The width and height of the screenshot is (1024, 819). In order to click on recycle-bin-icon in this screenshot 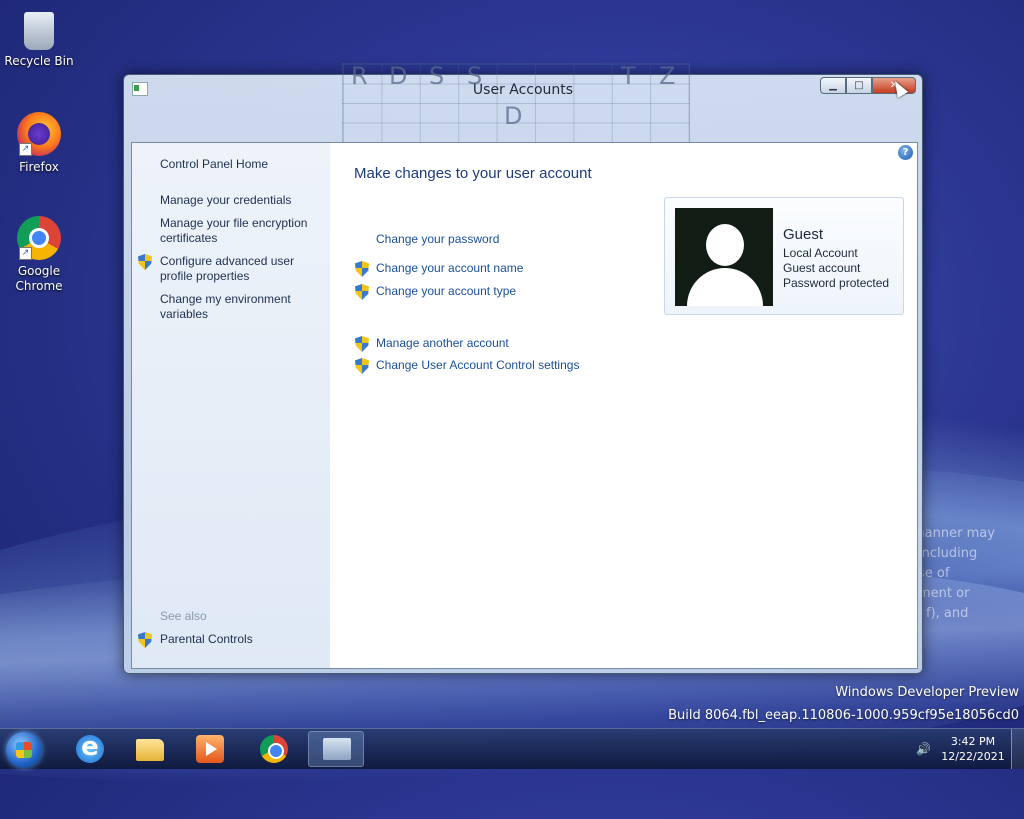, I will do `click(39, 31)`.